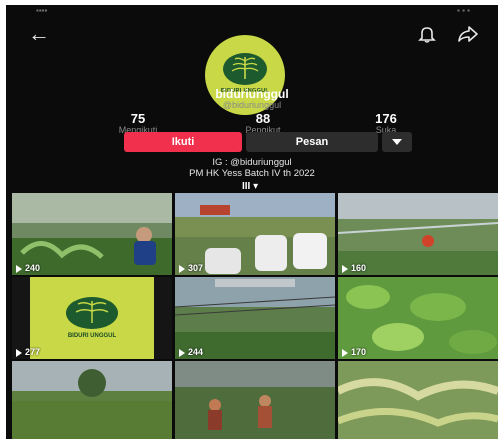 The image size is (503, 439). I want to click on more-options-button, so click(397, 142).